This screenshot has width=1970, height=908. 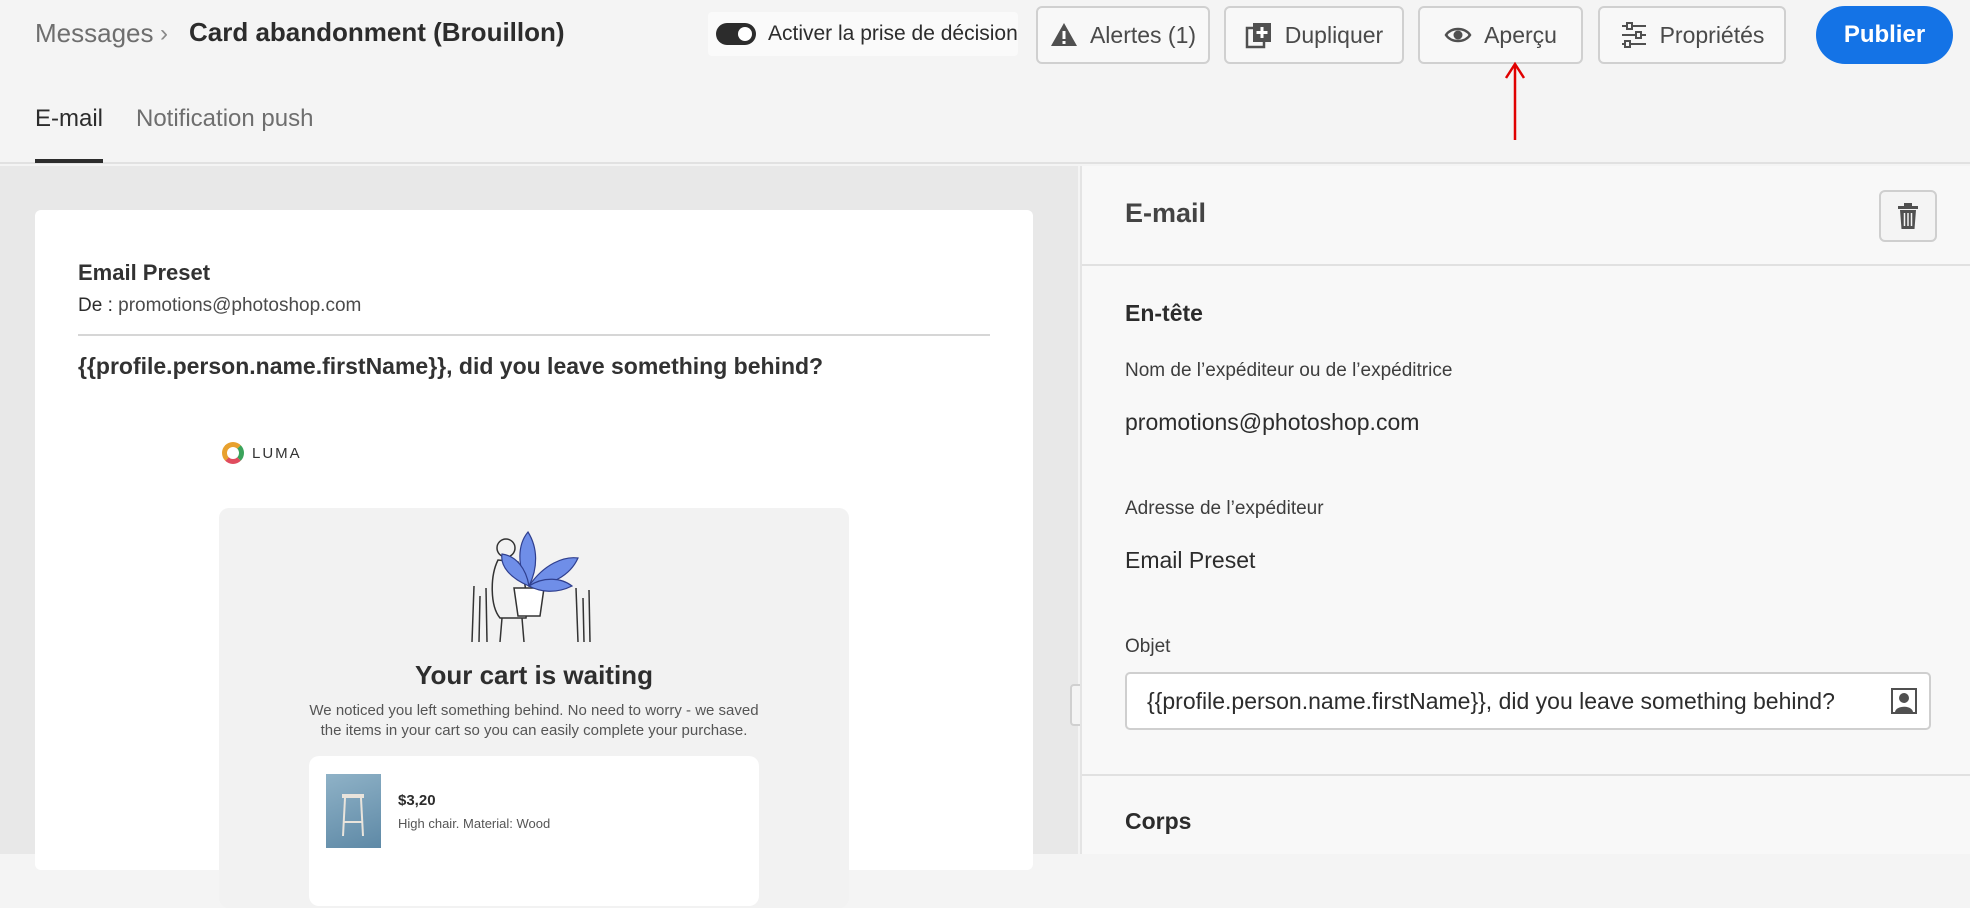 I want to click on subject-label: Objet, so click(x=1148, y=646).